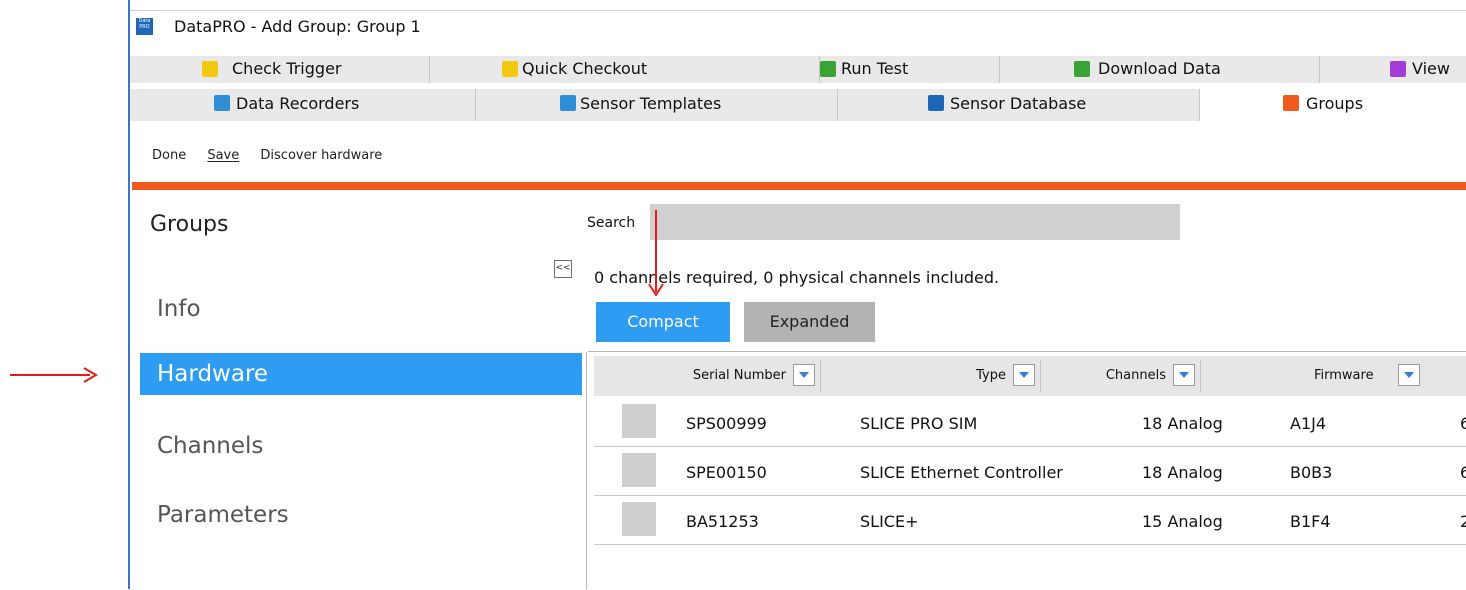  Describe the element at coordinates (611, 223) in the screenshot. I see `search-label: Search` at that location.